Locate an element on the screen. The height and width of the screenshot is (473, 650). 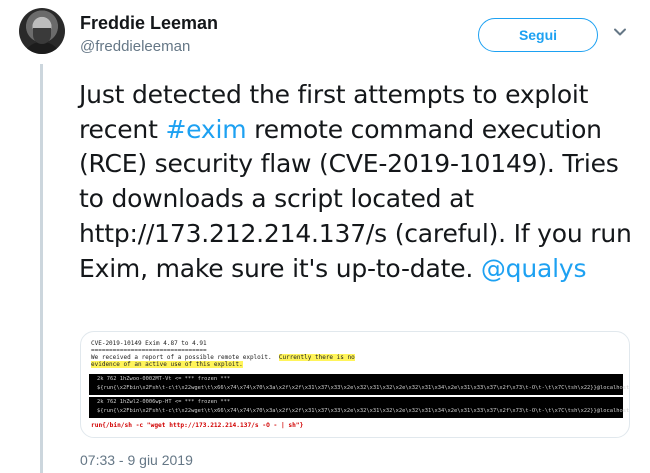
avatar-beard is located at coordinates (42, 36).